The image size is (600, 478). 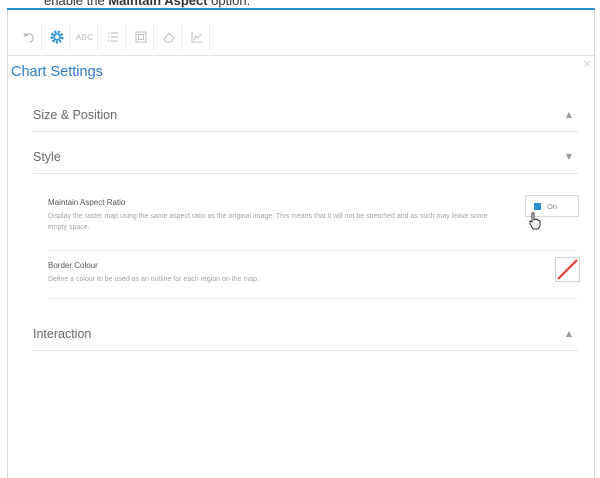 I want to click on section-size-position: Size & Position ▲, so click(x=305, y=115).